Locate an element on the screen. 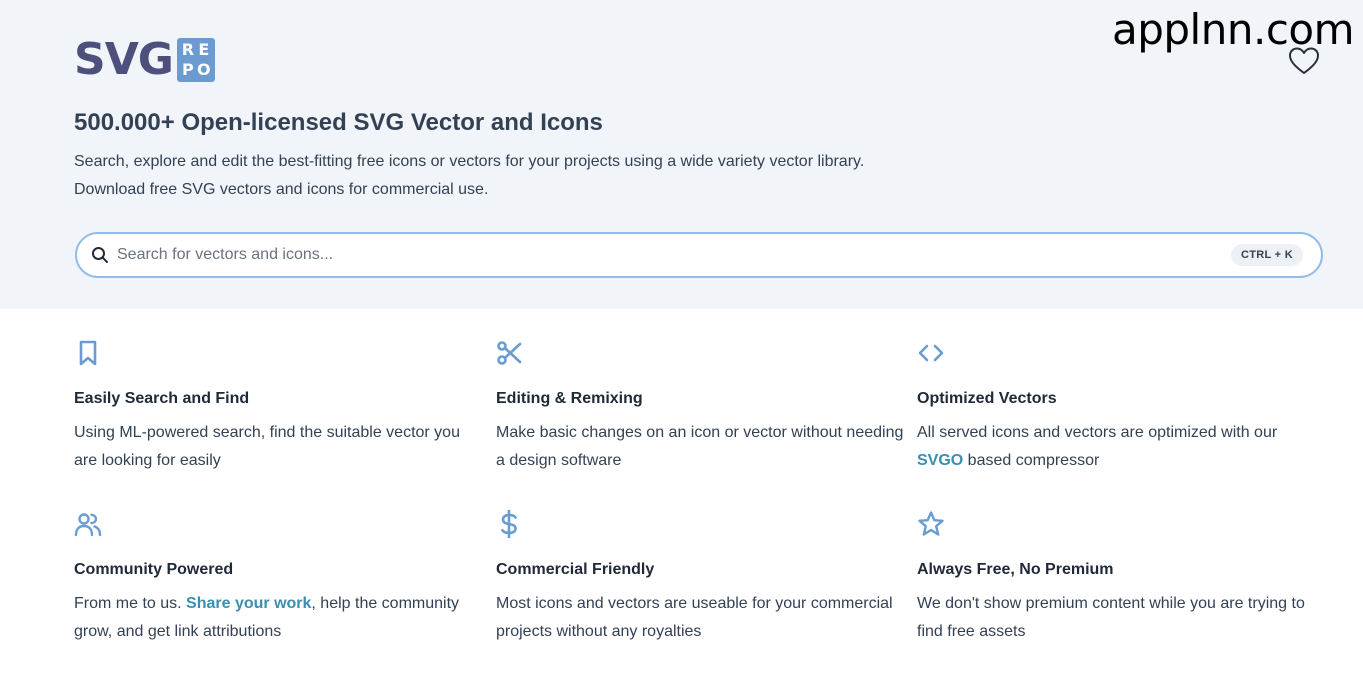 The width and height of the screenshot is (1363, 680). feature-title: Community Powered is located at coordinates (154, 569).